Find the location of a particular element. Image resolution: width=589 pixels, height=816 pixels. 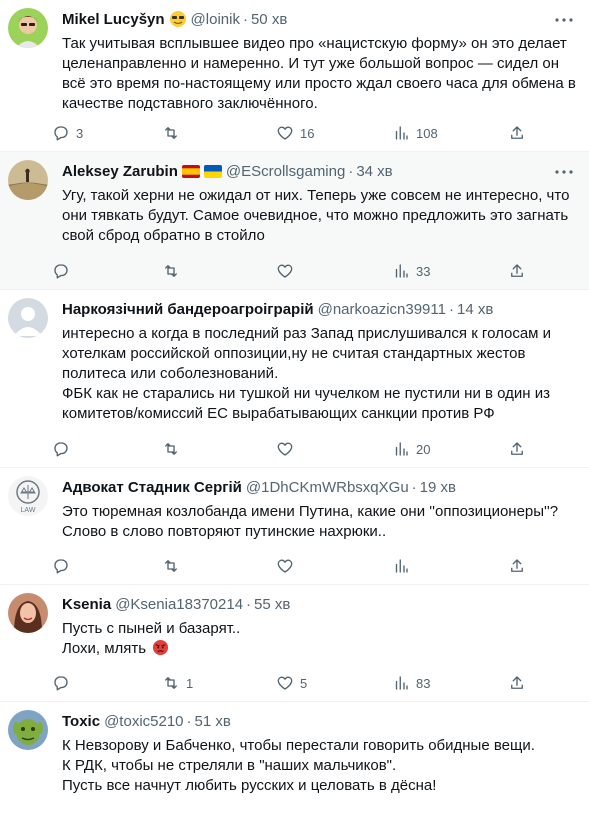

spain-flag-icon is located at coordinates (190, 171).